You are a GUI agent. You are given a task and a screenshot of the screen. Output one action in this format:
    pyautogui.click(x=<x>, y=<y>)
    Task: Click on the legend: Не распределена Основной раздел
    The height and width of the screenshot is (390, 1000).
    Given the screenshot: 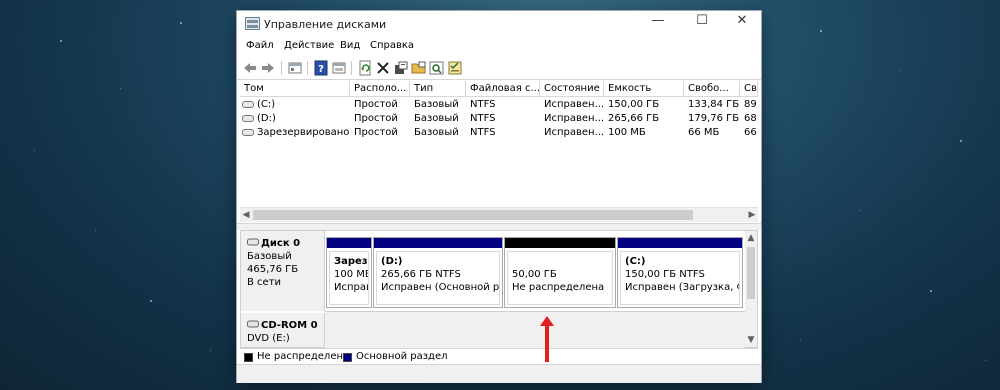 What is the action you would take?
    pyautogui.click(x=499, y=356)
    